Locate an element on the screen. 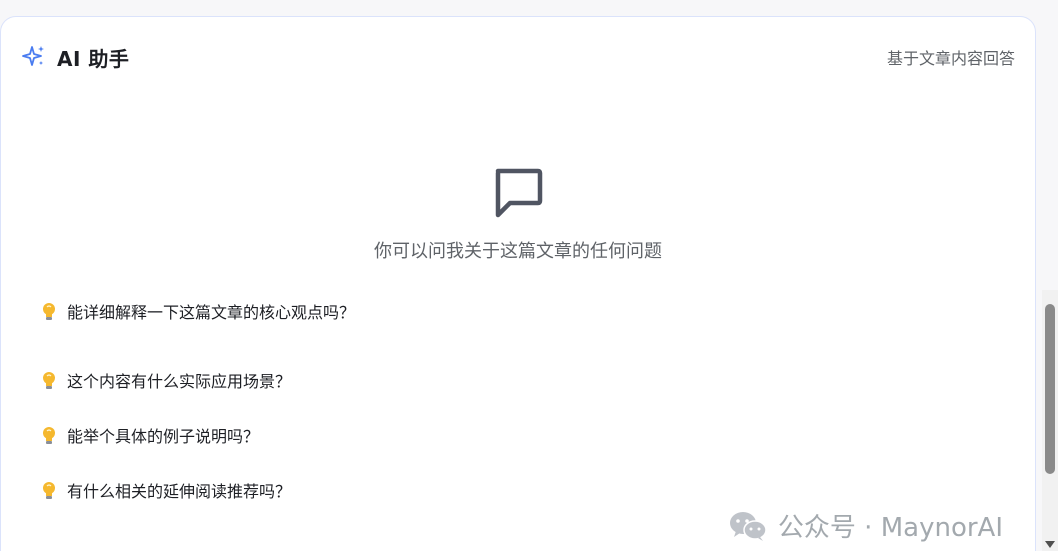  watermark: 公众号 · MaynorAI is located at coordinates (865, 525).